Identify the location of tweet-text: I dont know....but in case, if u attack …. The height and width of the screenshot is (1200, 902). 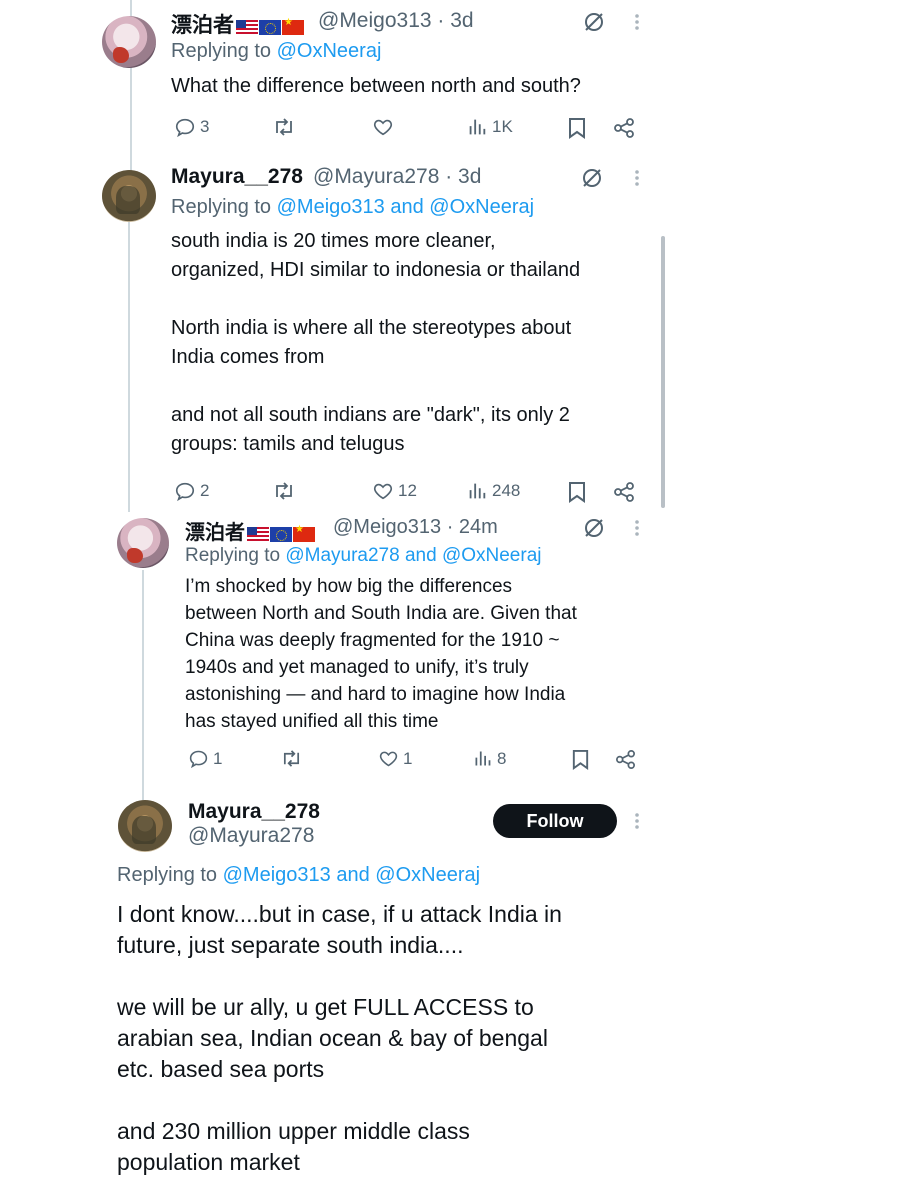
(339, 1038).